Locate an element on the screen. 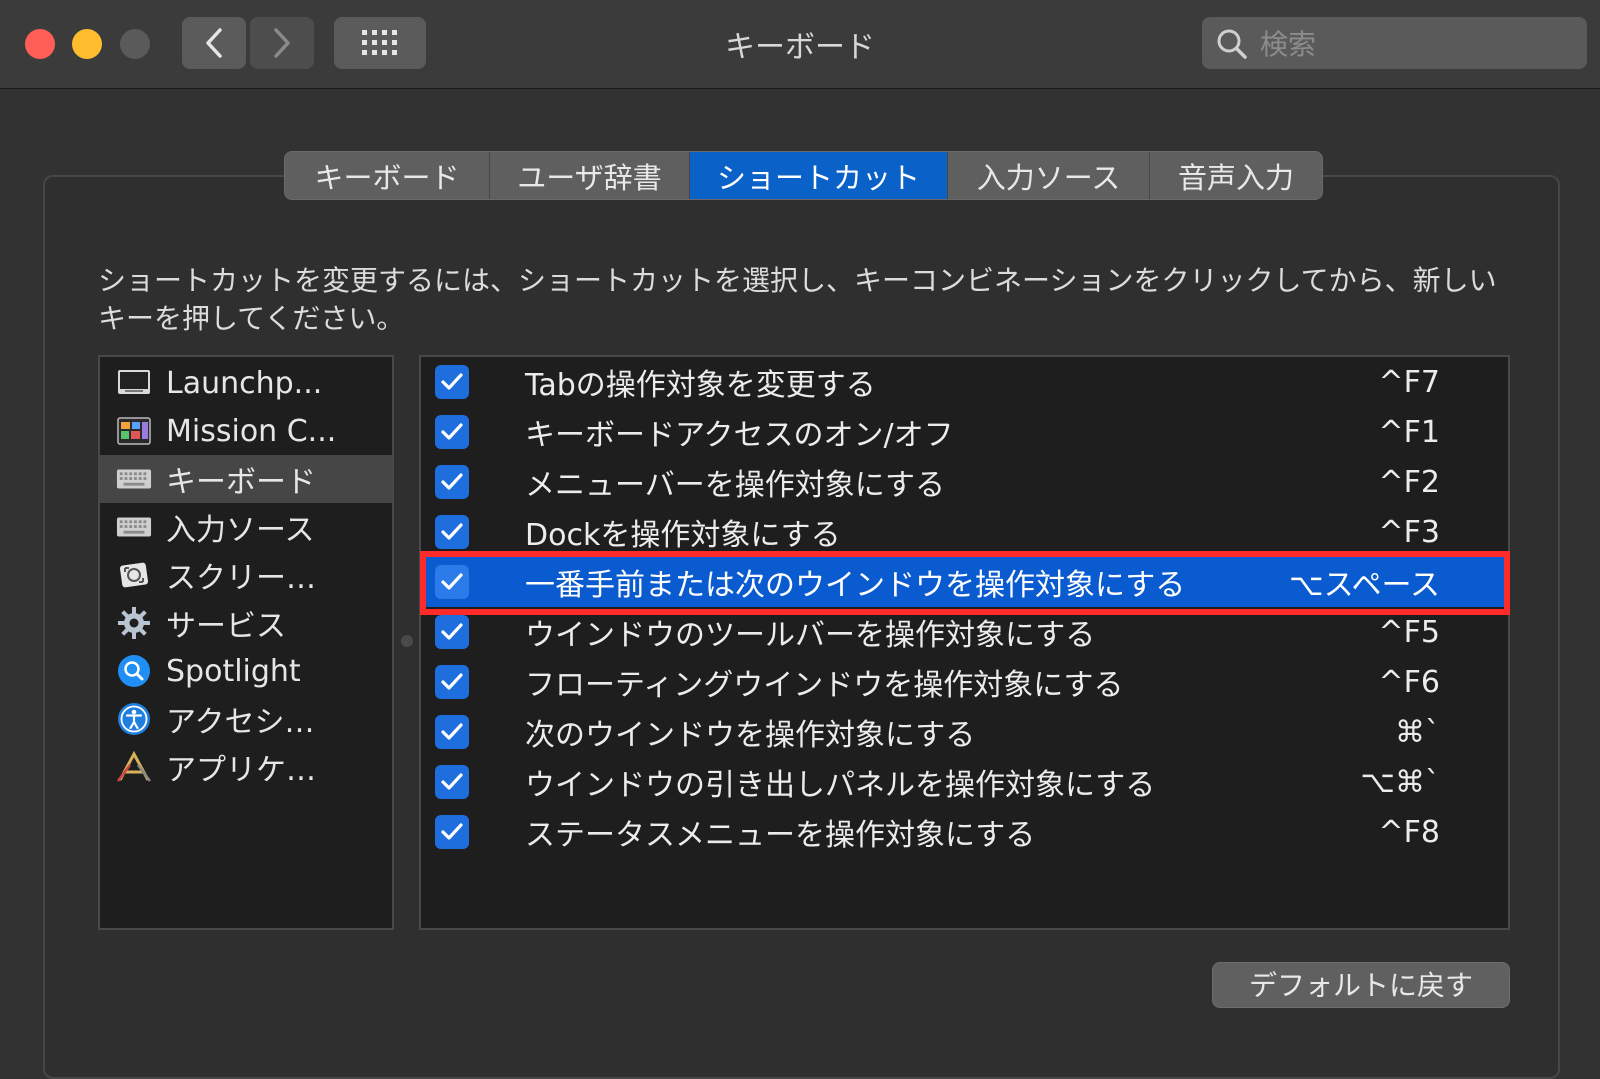 This screenshot has width=1600, height=1079. tab-keyboard: キーボード is located at coordinates (387, 175).